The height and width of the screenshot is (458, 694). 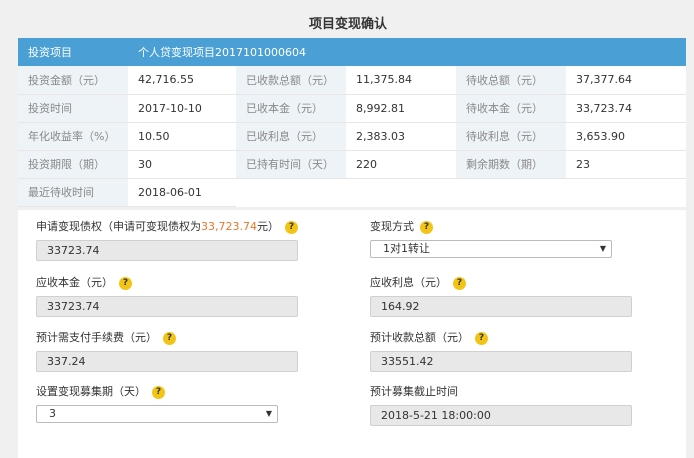 I want to click on row-label: 待收总额（元）, so click(x=511, y=80).